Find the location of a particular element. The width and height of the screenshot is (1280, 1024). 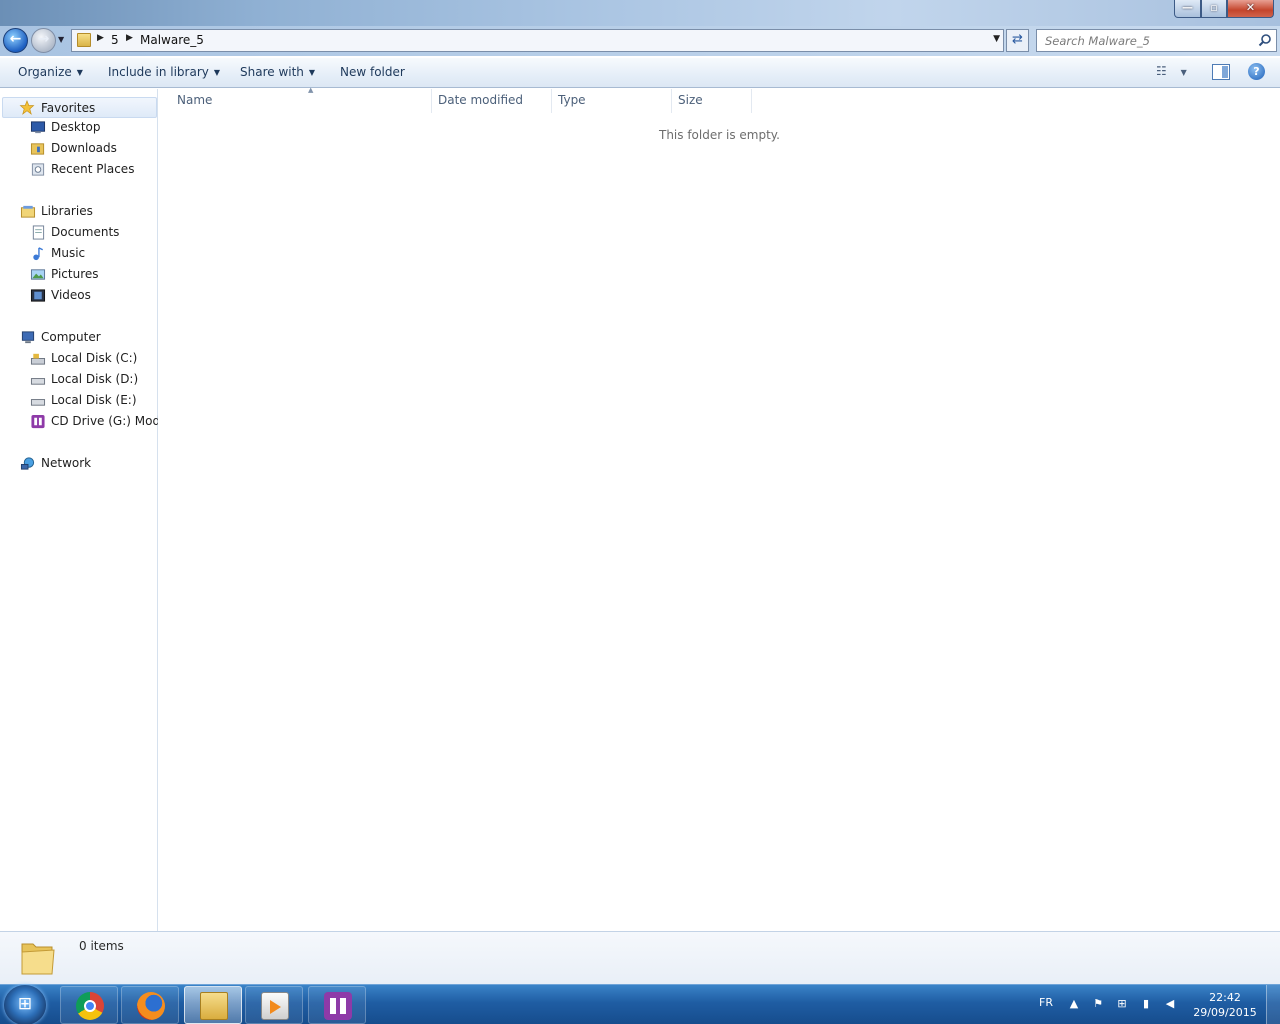

nav-desktop-label: Desktop is located at coordinates (76, 127).